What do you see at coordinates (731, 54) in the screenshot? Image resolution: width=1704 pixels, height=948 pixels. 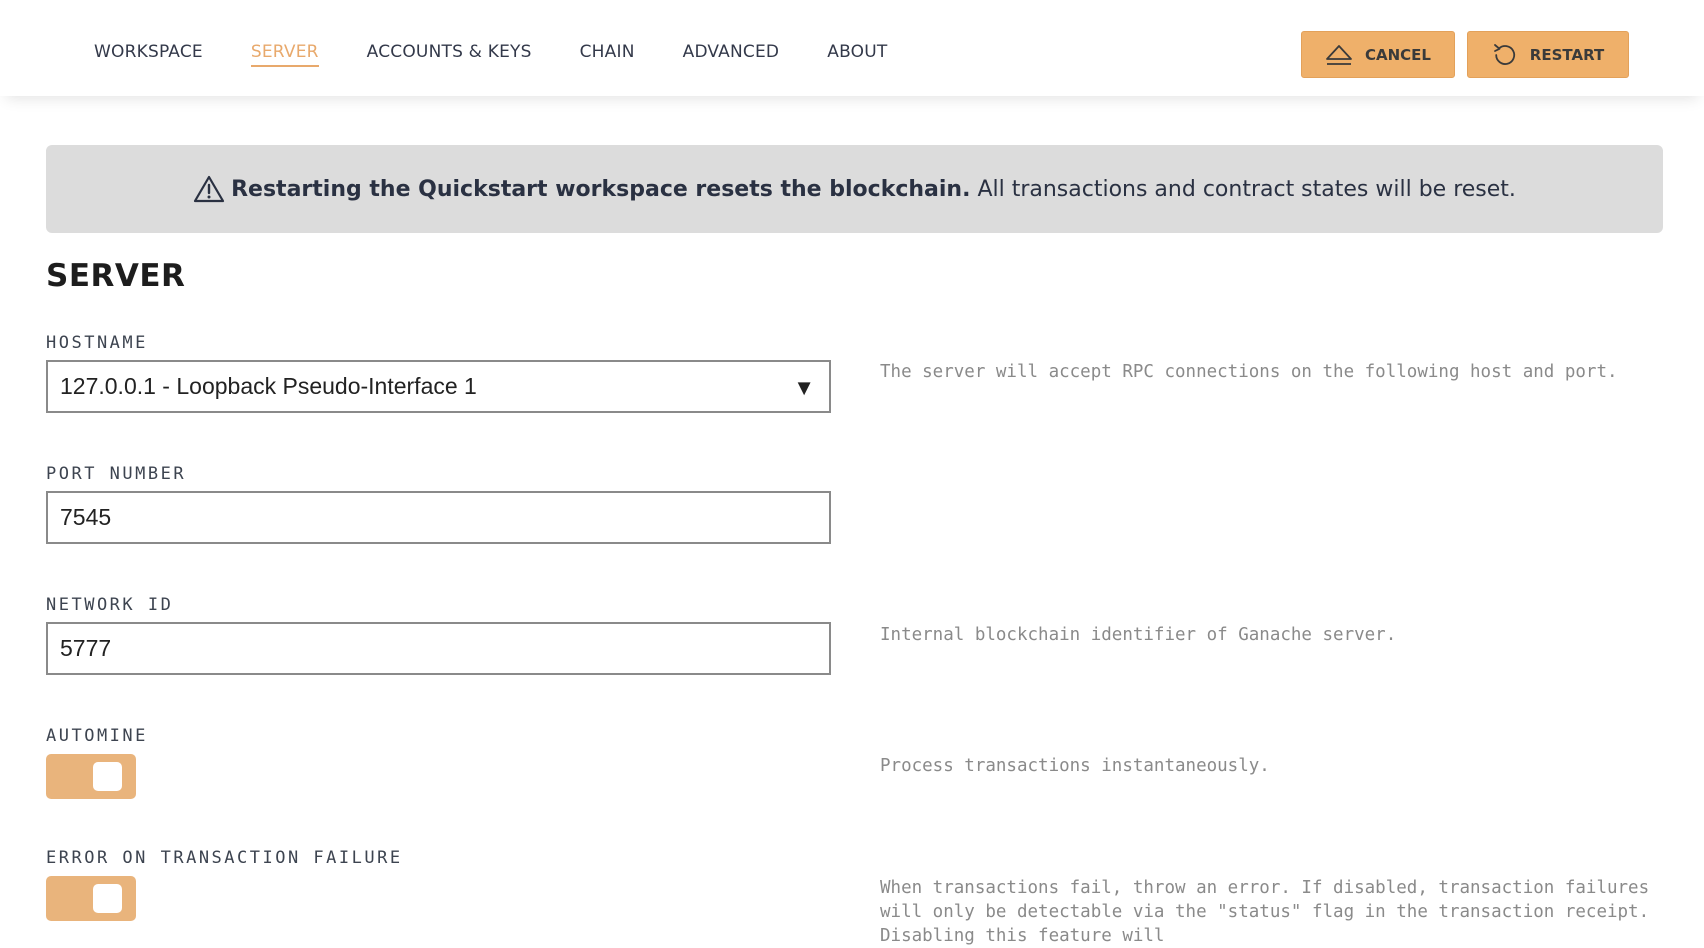 I see `tab-advanced: ADVANCED` at bounding box center [731, 54].